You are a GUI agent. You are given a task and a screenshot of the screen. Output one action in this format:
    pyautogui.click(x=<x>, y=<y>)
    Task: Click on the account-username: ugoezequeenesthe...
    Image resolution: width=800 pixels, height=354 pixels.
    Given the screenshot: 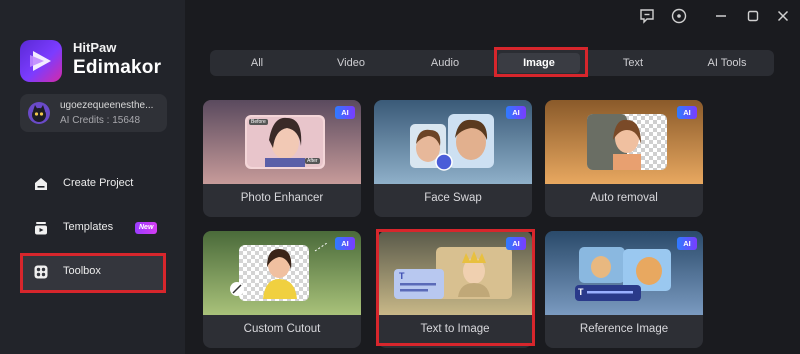 What is the action you would take?
    pyautogui.click(x=107, y=105)
    